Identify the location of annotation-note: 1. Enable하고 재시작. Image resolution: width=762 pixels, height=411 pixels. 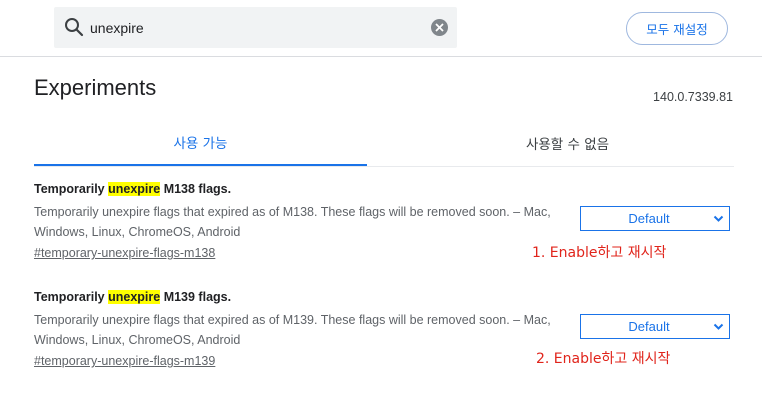
(599, 253).